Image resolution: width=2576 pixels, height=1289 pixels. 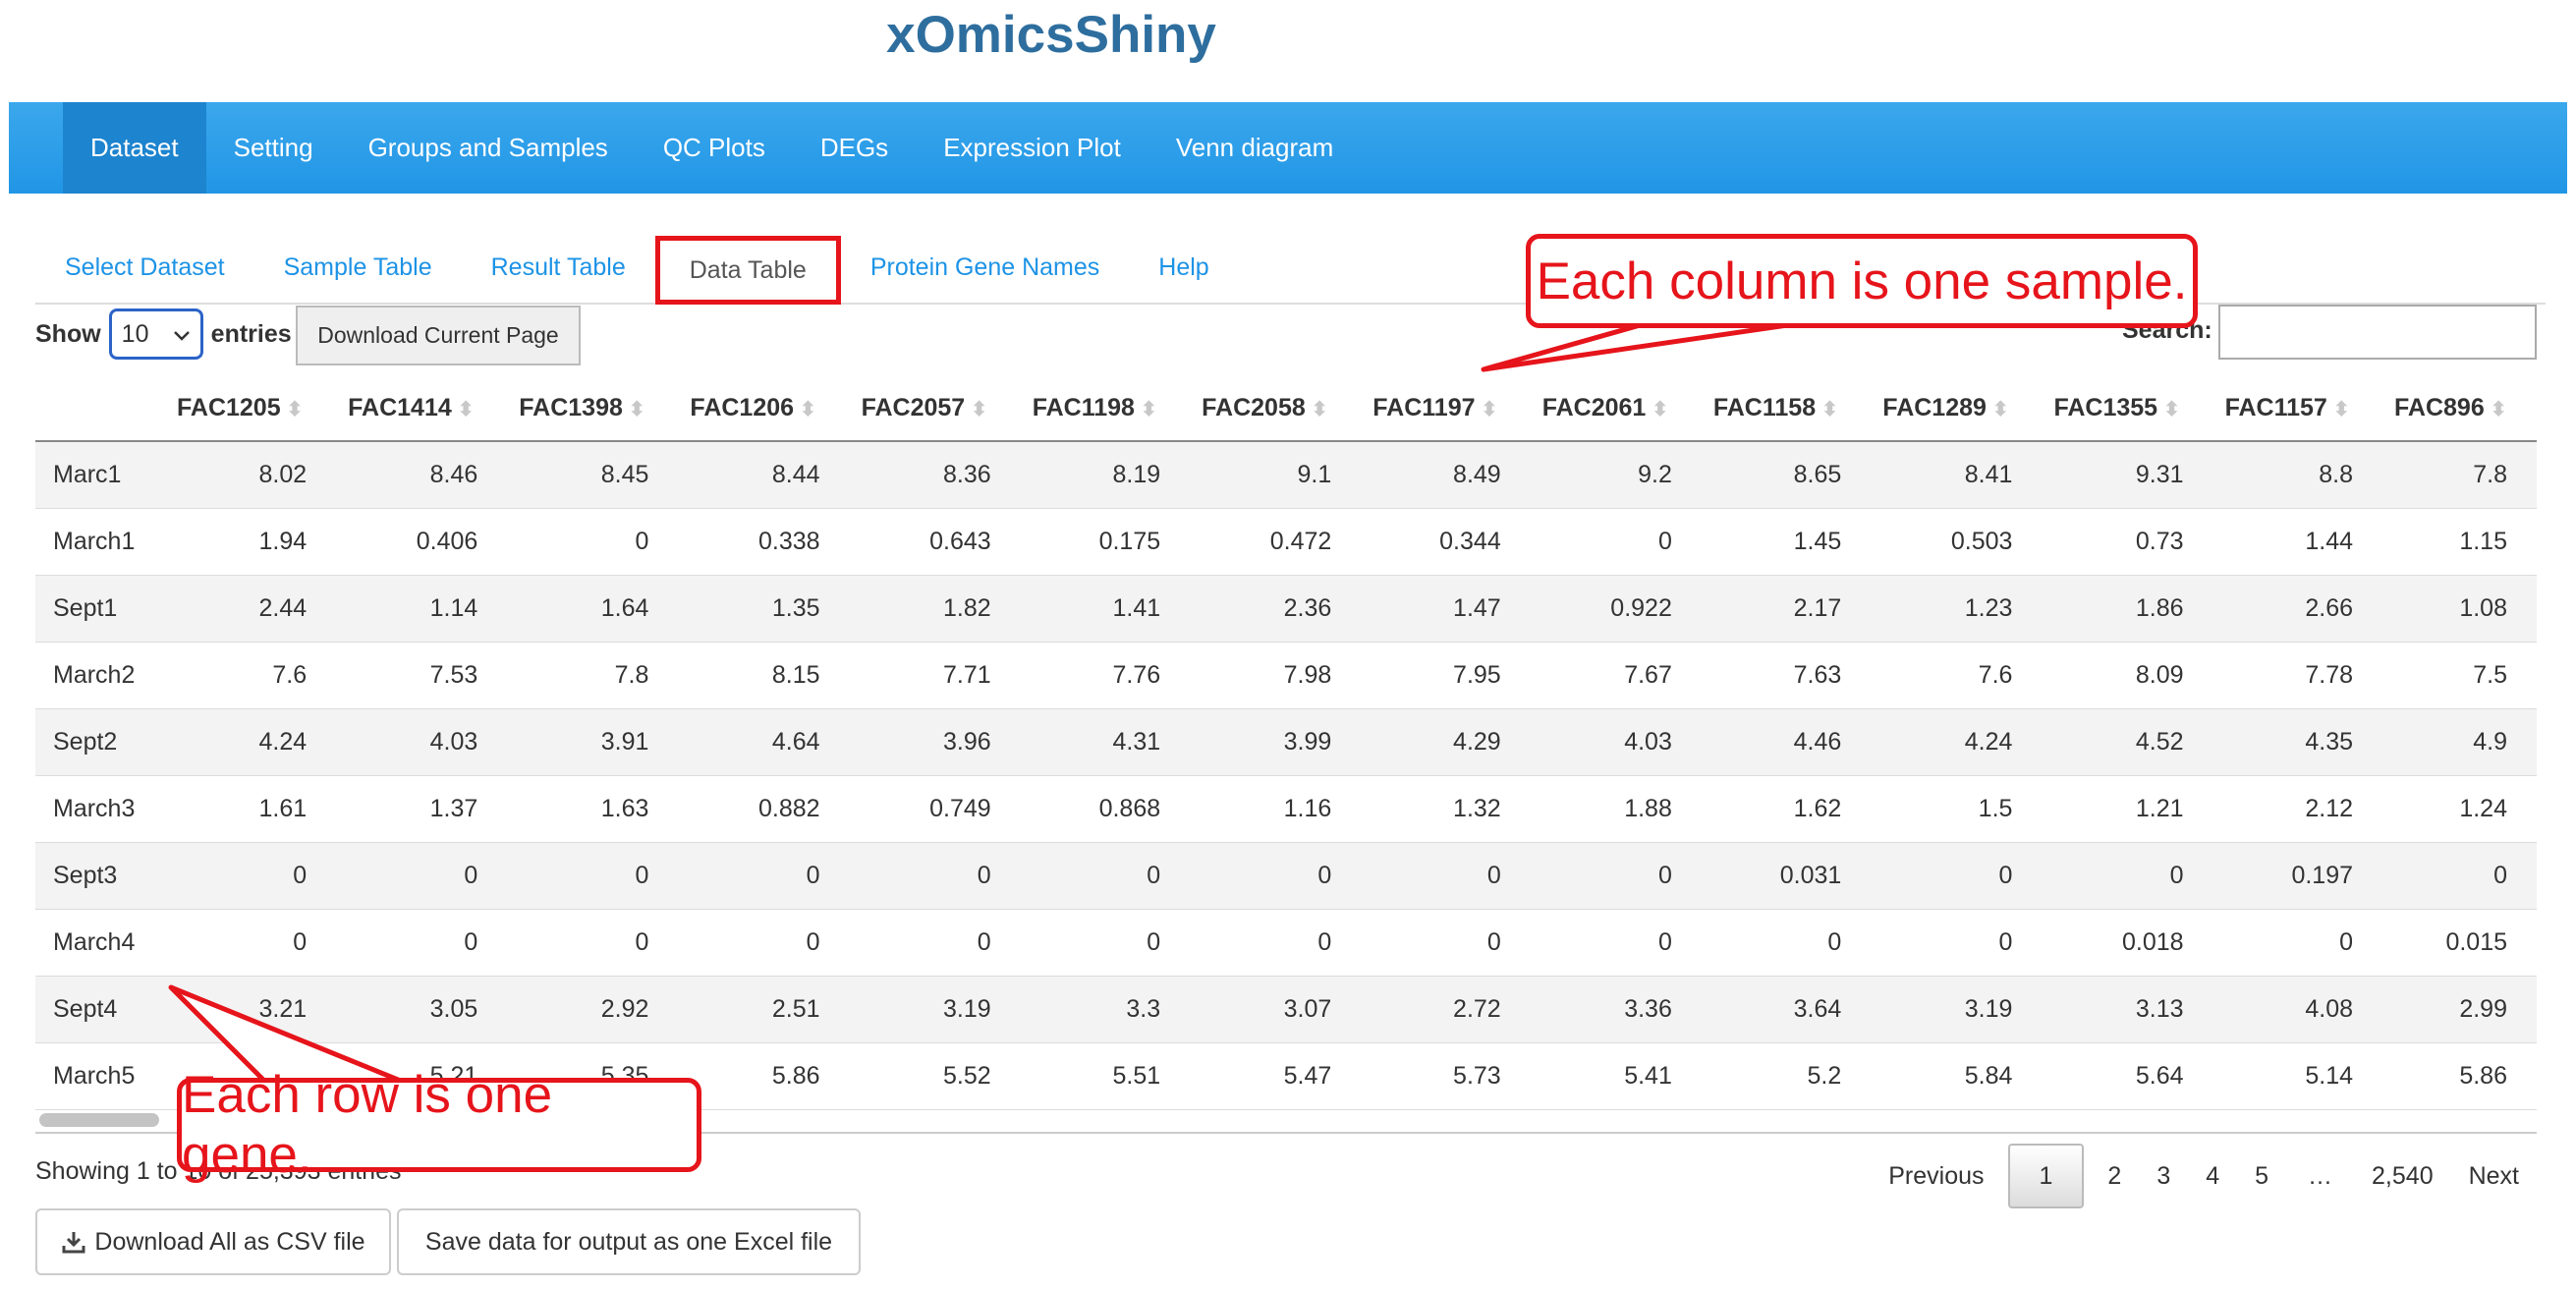 I want to click on column-header-fac2058: FAC2058 ⬍, so click(x=1276, y=408).